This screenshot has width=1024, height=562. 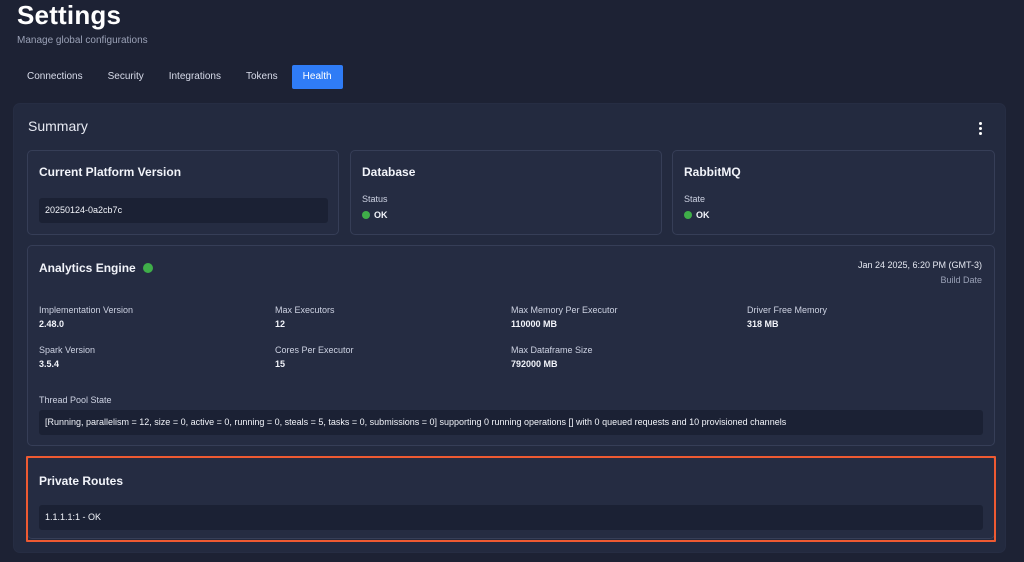 What do you see at coordinates (55, 77) in the screenshot?
I see `tab-connections: Connections` at bounding box center [55, 77].